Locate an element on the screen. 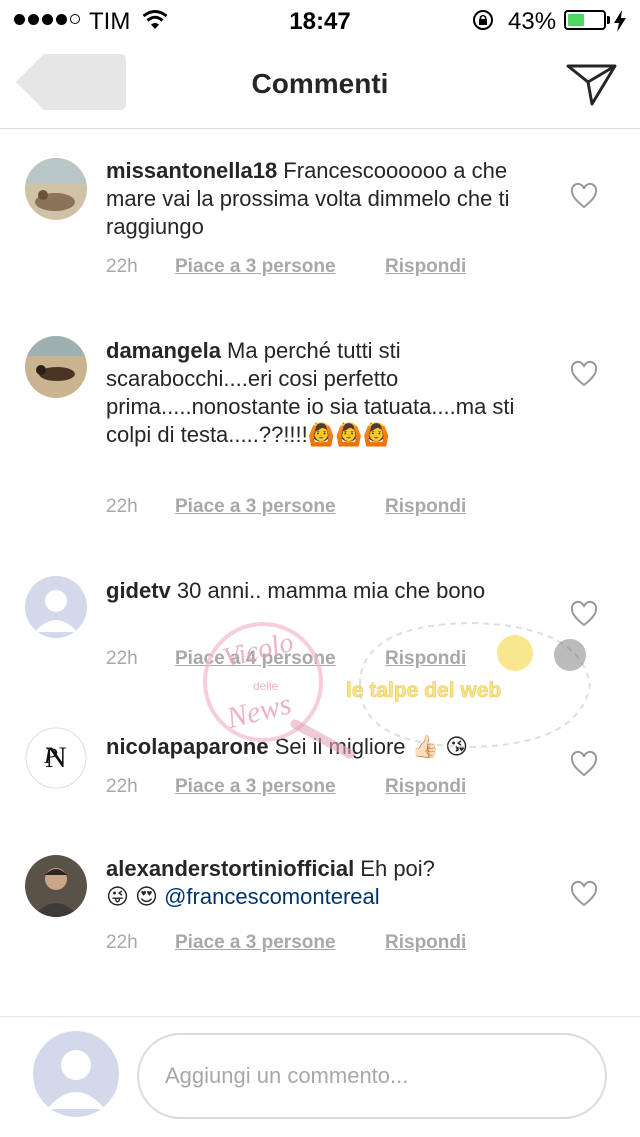  battery-tip is located at coordinates (608, 20).